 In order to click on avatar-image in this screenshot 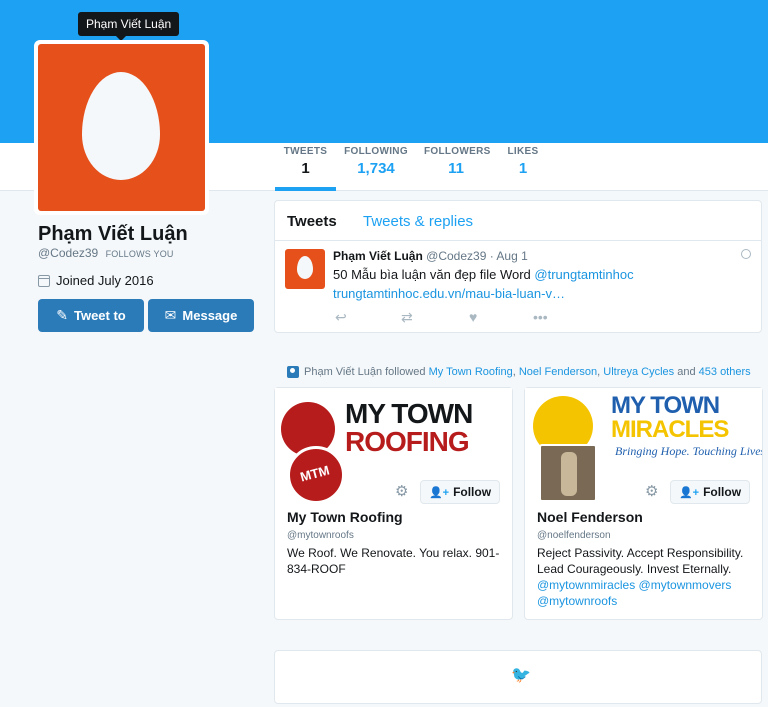, I will do `click(121, 127)`.